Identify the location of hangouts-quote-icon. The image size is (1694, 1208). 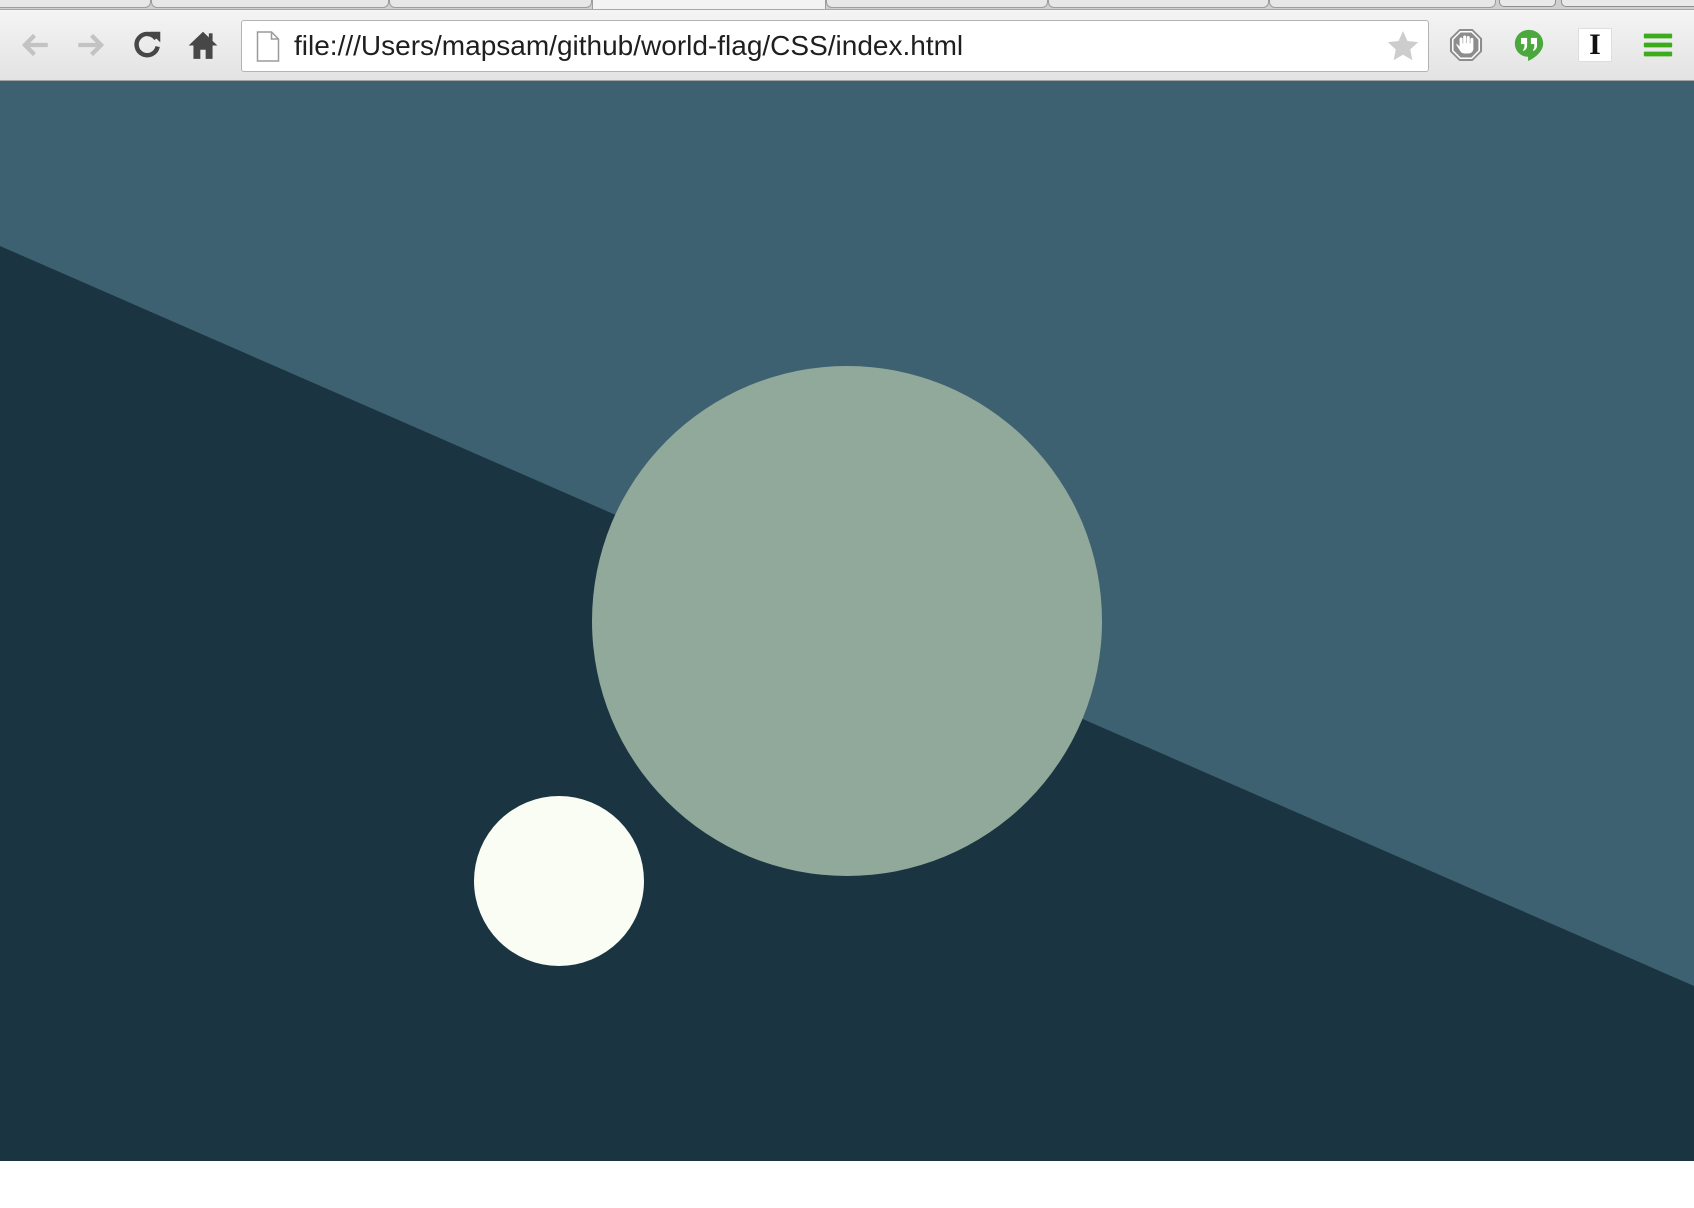
(1529, 45).